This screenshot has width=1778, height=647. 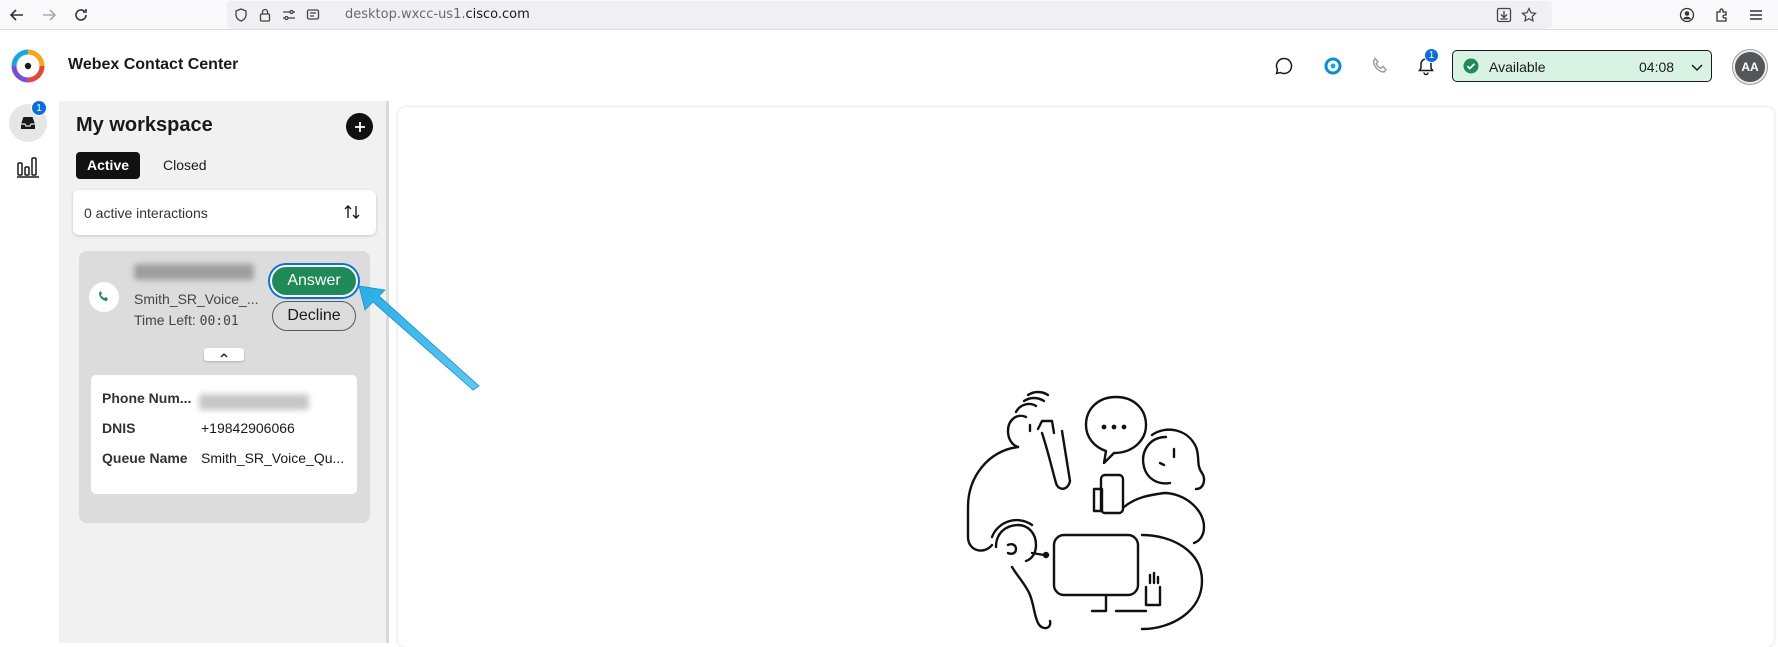 I want to click on bookmark-star-icon, so click(x=1529, y=15).